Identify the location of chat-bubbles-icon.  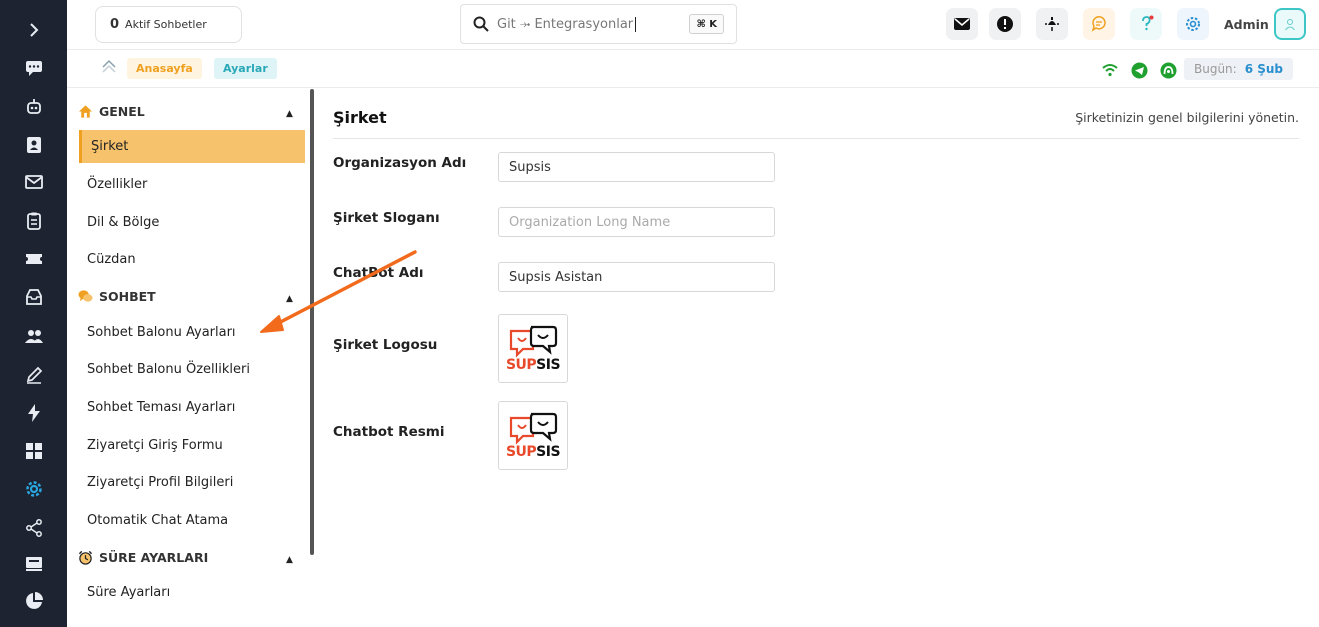
(85, 295).